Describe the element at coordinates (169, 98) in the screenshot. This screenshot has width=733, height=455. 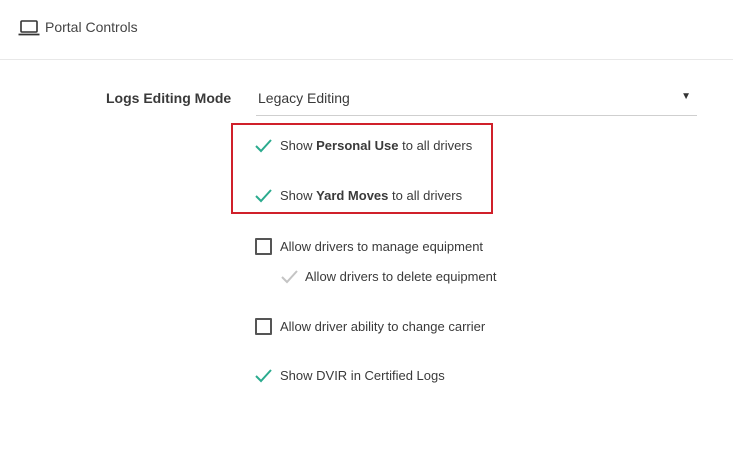
I see `logs-editing-mode-label: Logs Editing Mode` at that location.